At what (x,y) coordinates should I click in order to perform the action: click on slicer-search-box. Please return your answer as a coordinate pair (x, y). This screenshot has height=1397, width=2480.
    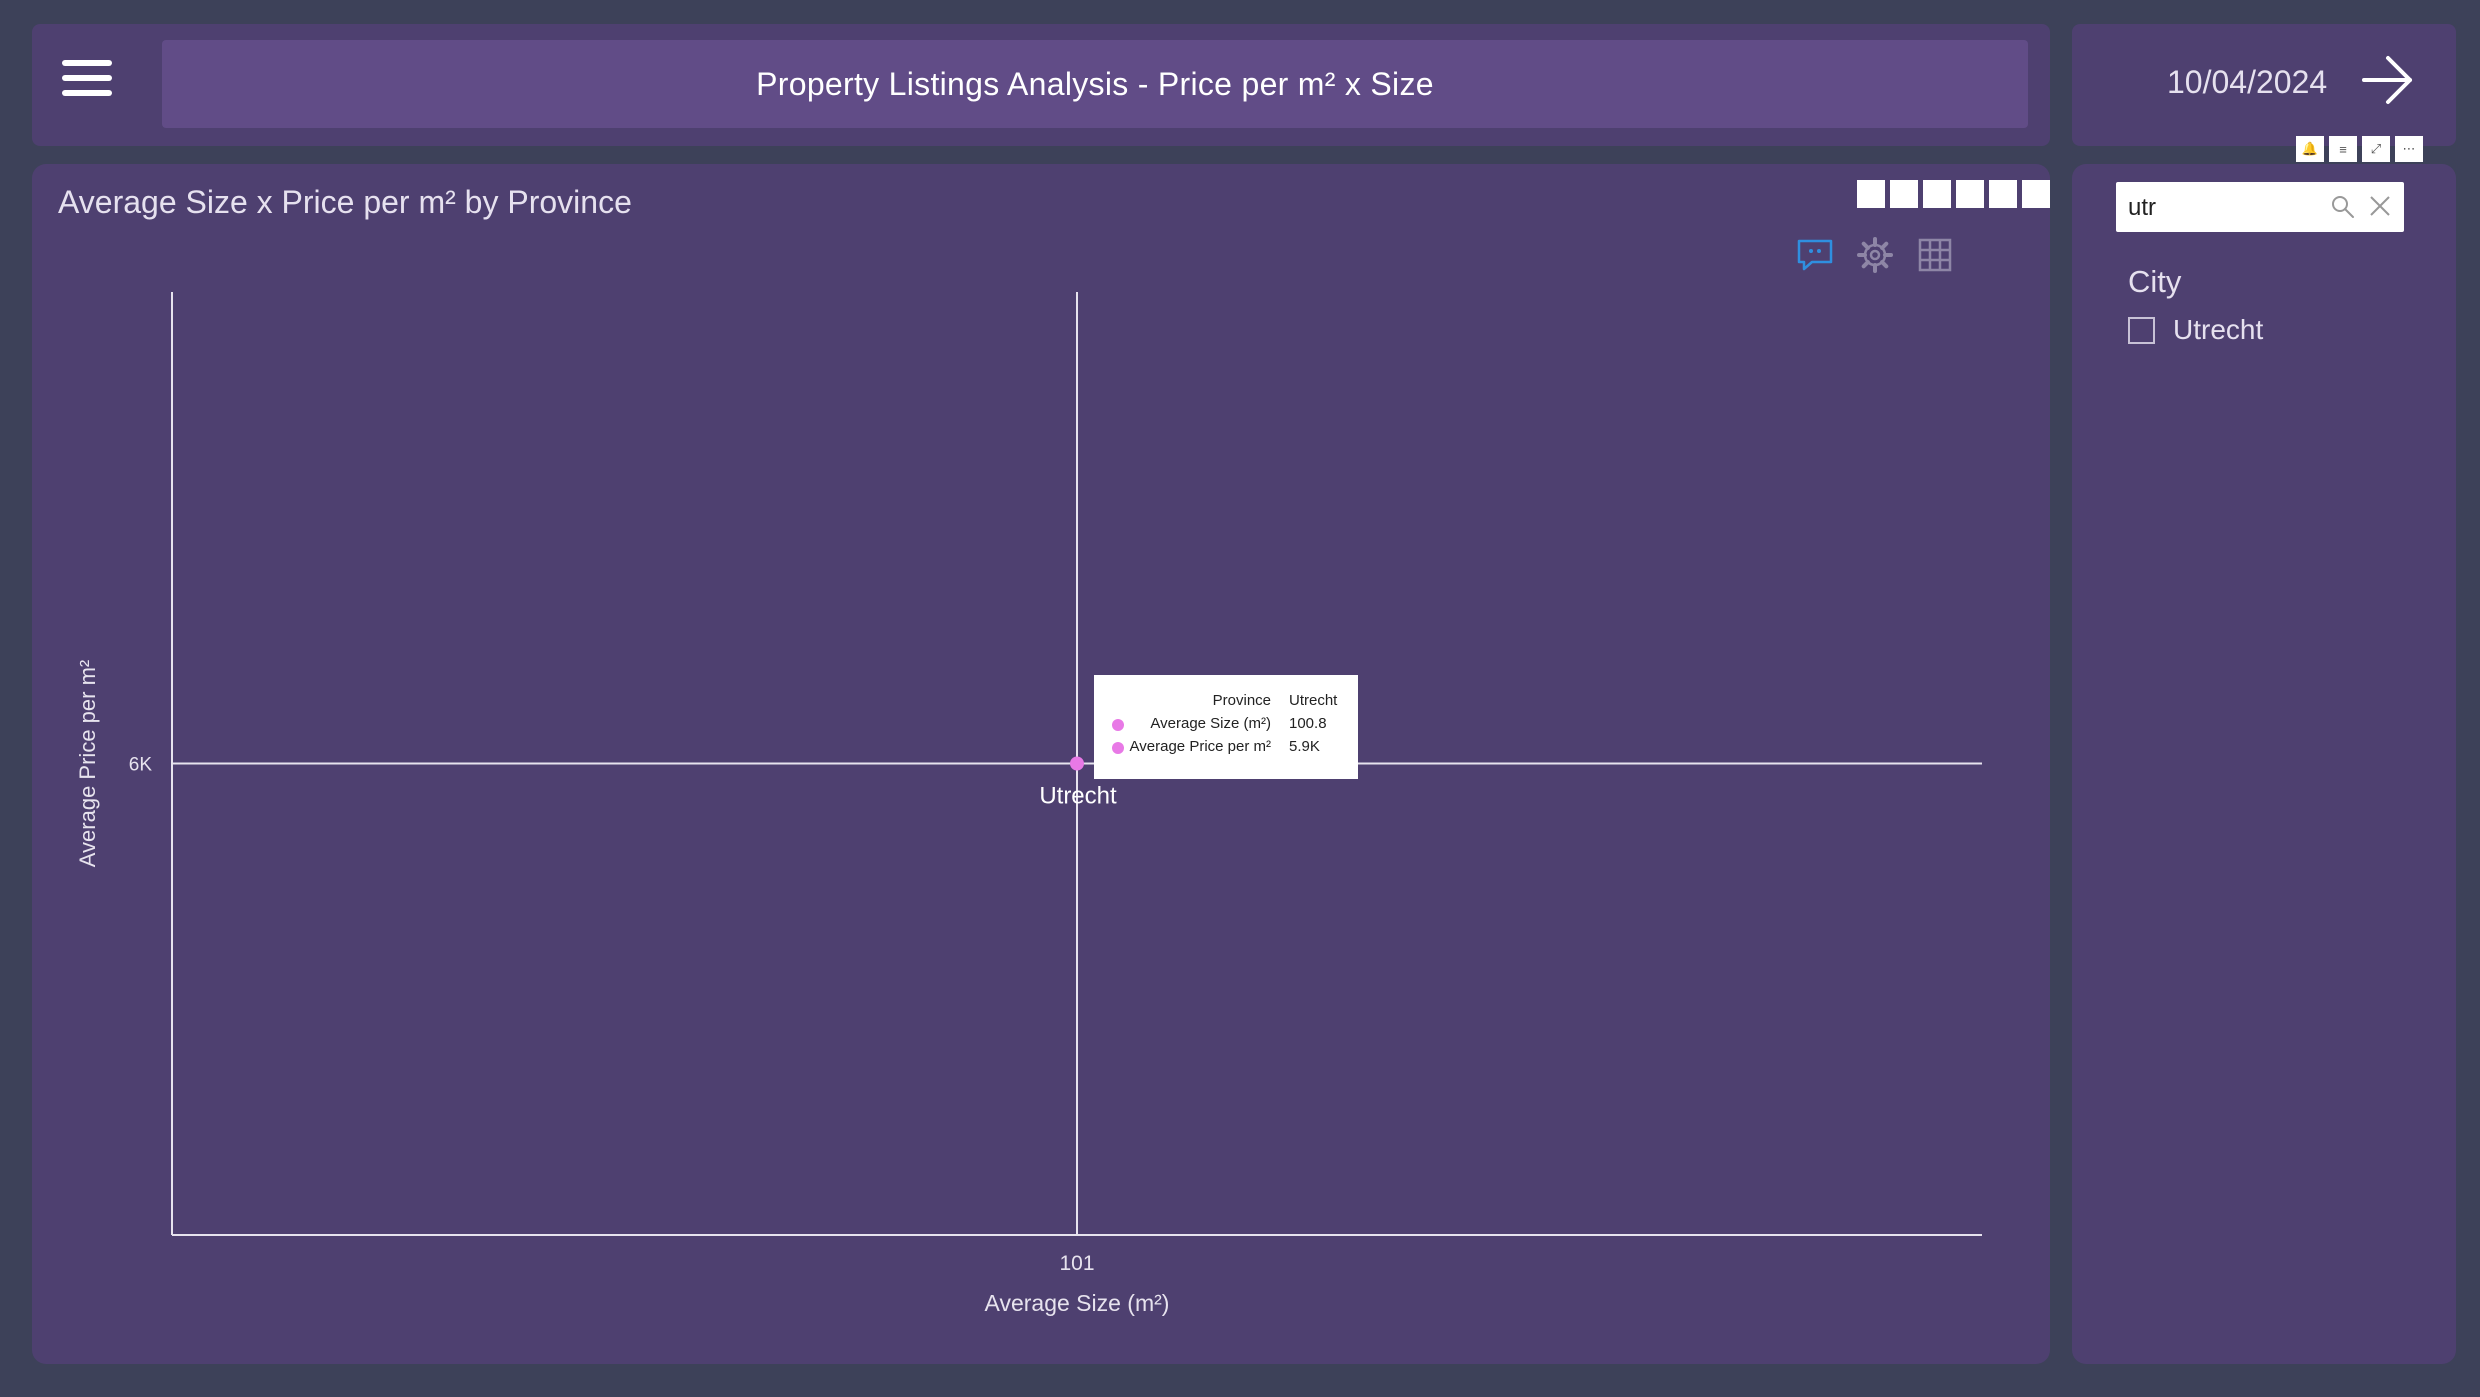
    Looking at the image, I should click on (2260, 207).